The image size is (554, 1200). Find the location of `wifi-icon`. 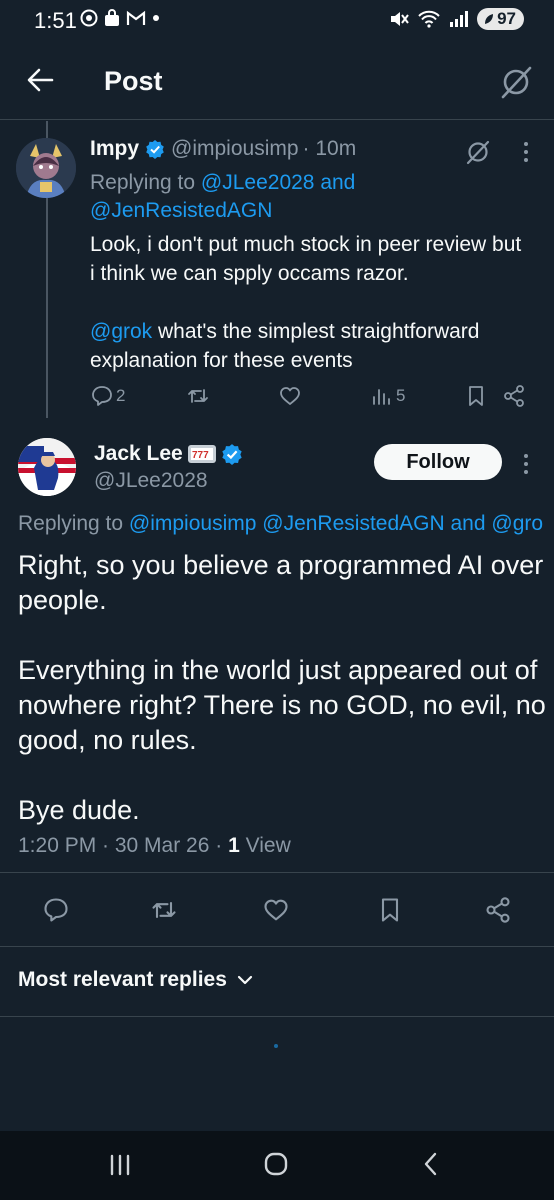

wifi-icon is located at coordinates (429, 19).